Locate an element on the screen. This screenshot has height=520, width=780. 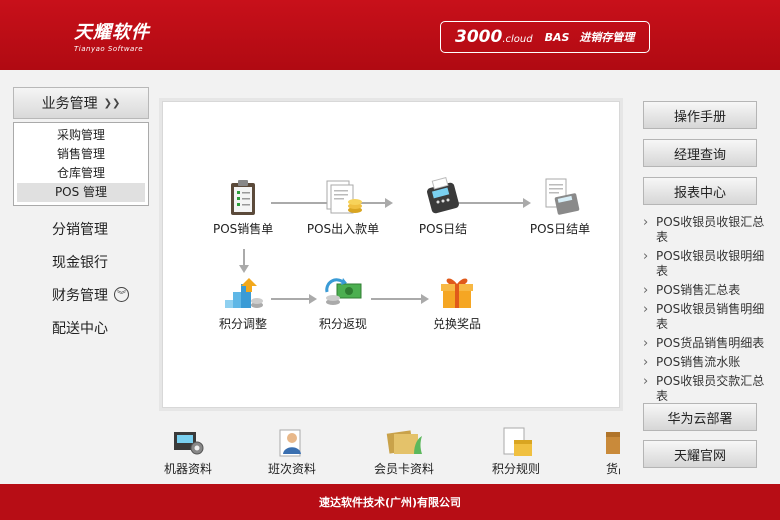
menu-business-label: 业务管理 is located at coordinates (69, 104).